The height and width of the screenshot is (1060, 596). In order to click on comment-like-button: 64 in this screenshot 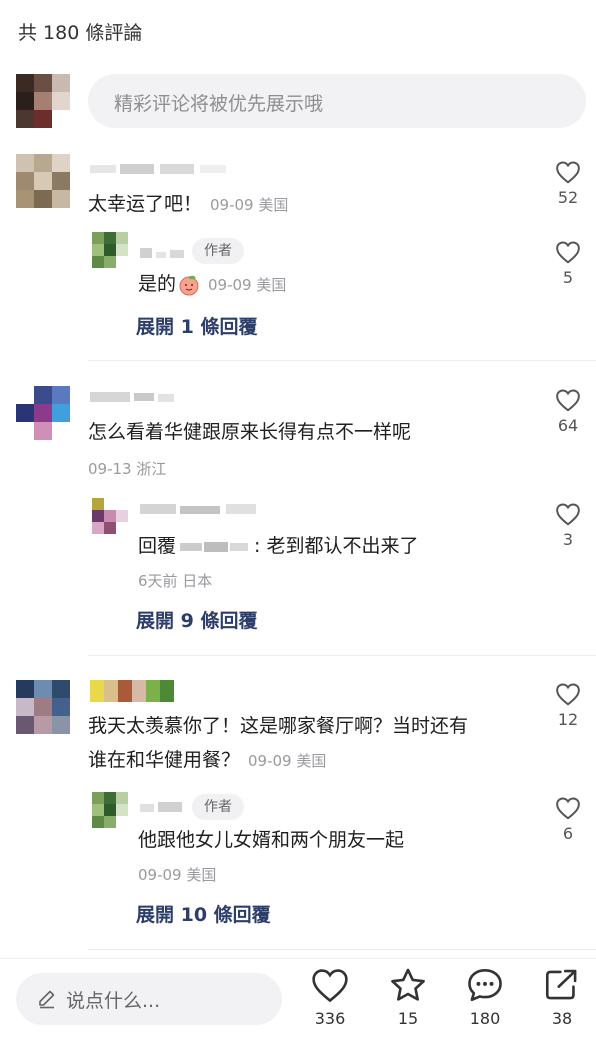, I will do `click(568, 411)`.